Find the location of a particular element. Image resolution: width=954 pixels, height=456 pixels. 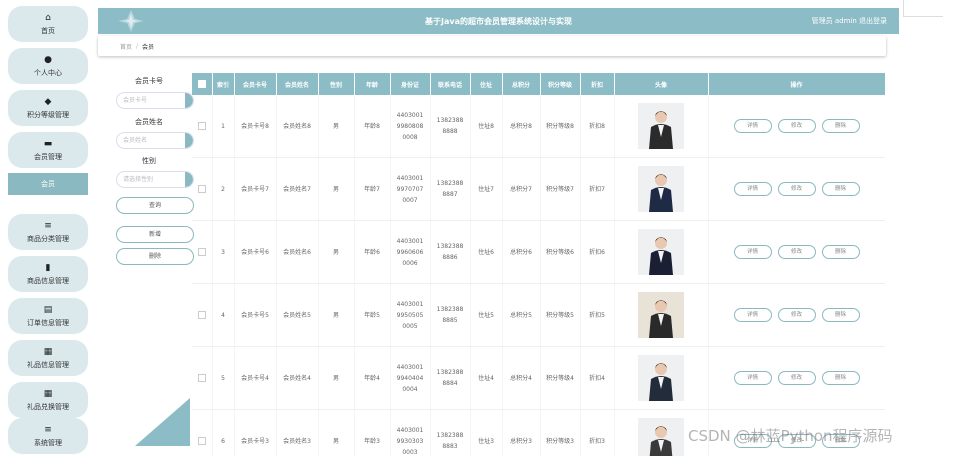

card-number-cell: 会员卡号3 is located at coordinates (255, 432).